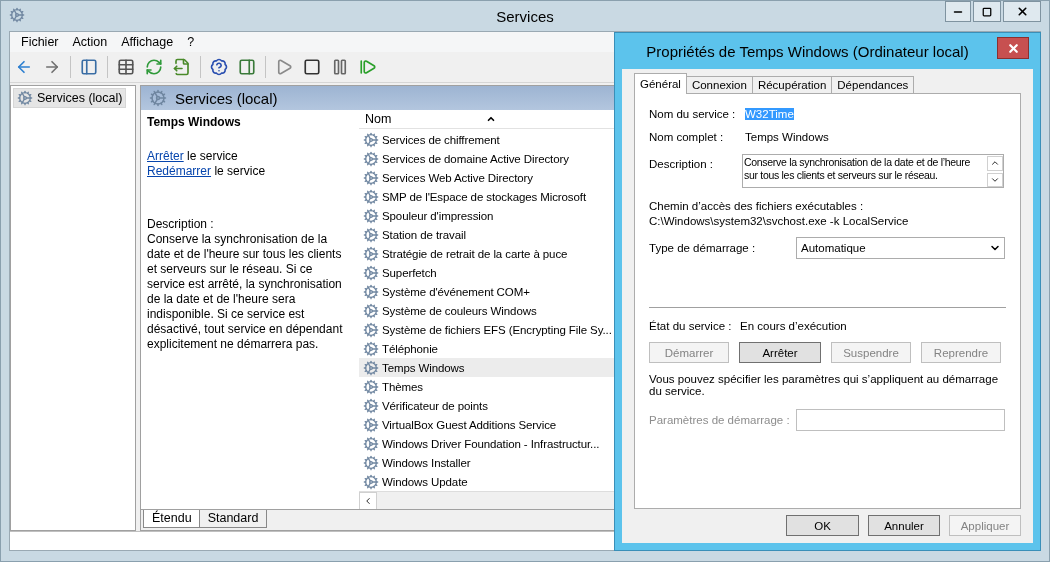 This screenshot has height=562, width=1050. What do you see at coordinates (703, 248) in the screenshot?
I see `field-label: Type de démarrage :` at bounding box center [703, 248].